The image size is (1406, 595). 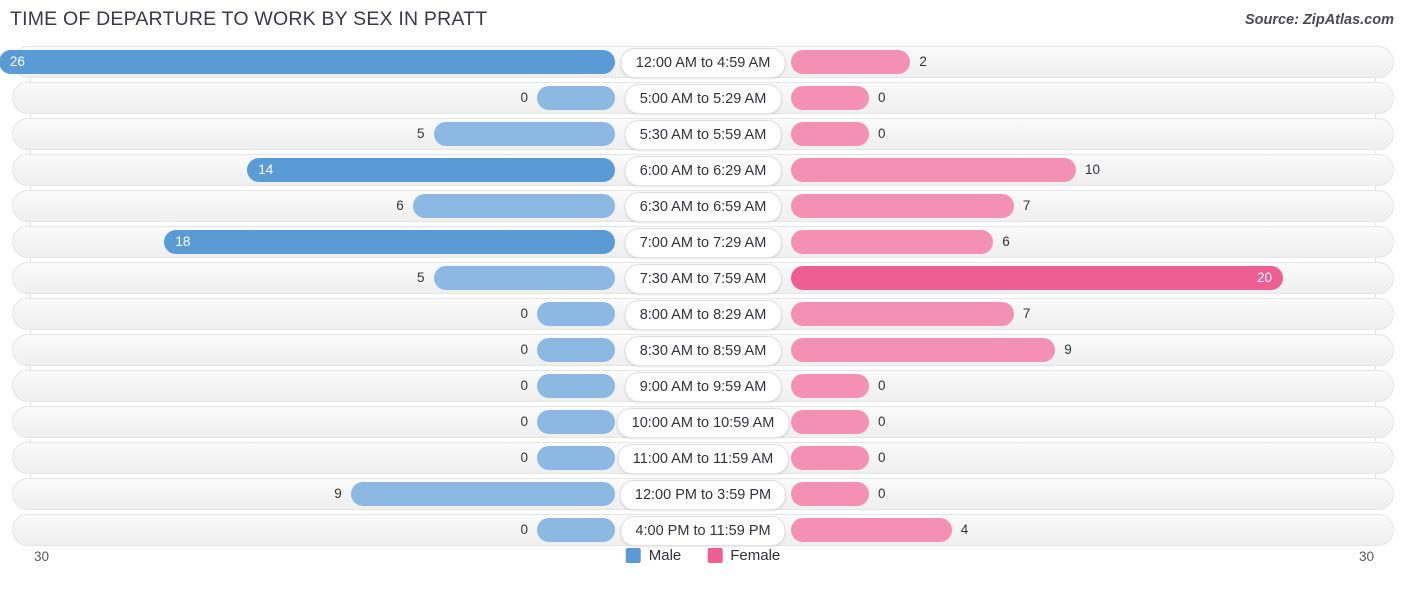 I want to click on chart-row: 0 0 10:00 AM to 10:59 AM, so click(x=703, y=424).